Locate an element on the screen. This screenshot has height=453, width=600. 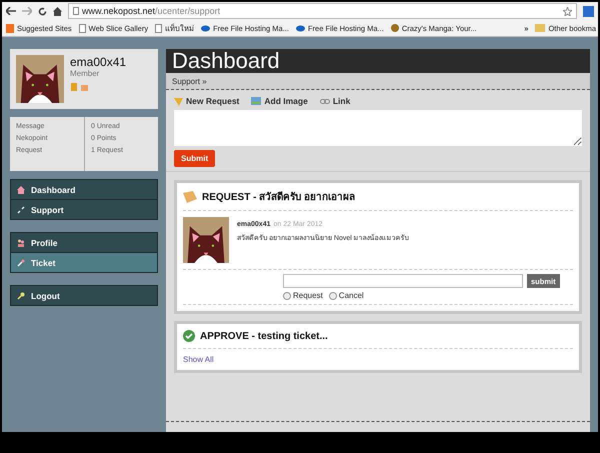
reply-input is located at coordinates (403, 281).